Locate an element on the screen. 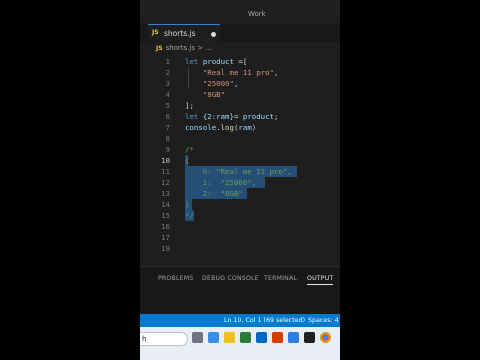 The width and height of the screenshot is (480, 360). code-text: */ is located at coordinates (189, 215).